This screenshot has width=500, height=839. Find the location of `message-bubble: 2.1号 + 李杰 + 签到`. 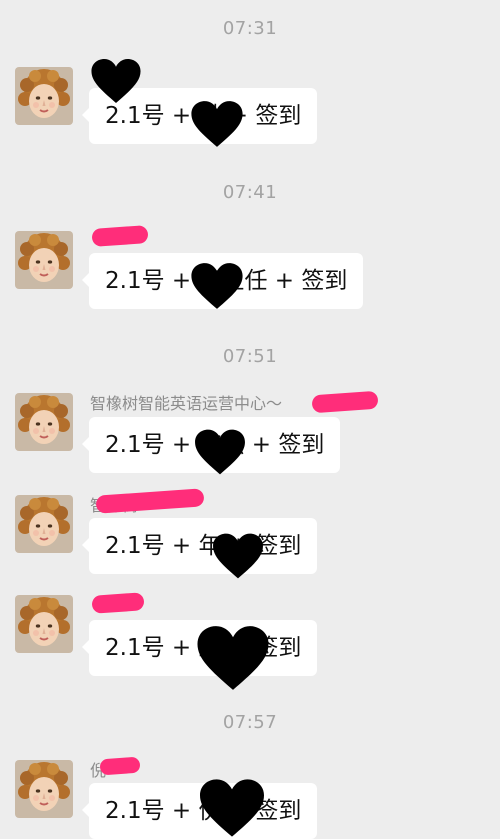

message-bubble: 2.1号 + 李杰 + 签到 is located at coordinates (211, 445).